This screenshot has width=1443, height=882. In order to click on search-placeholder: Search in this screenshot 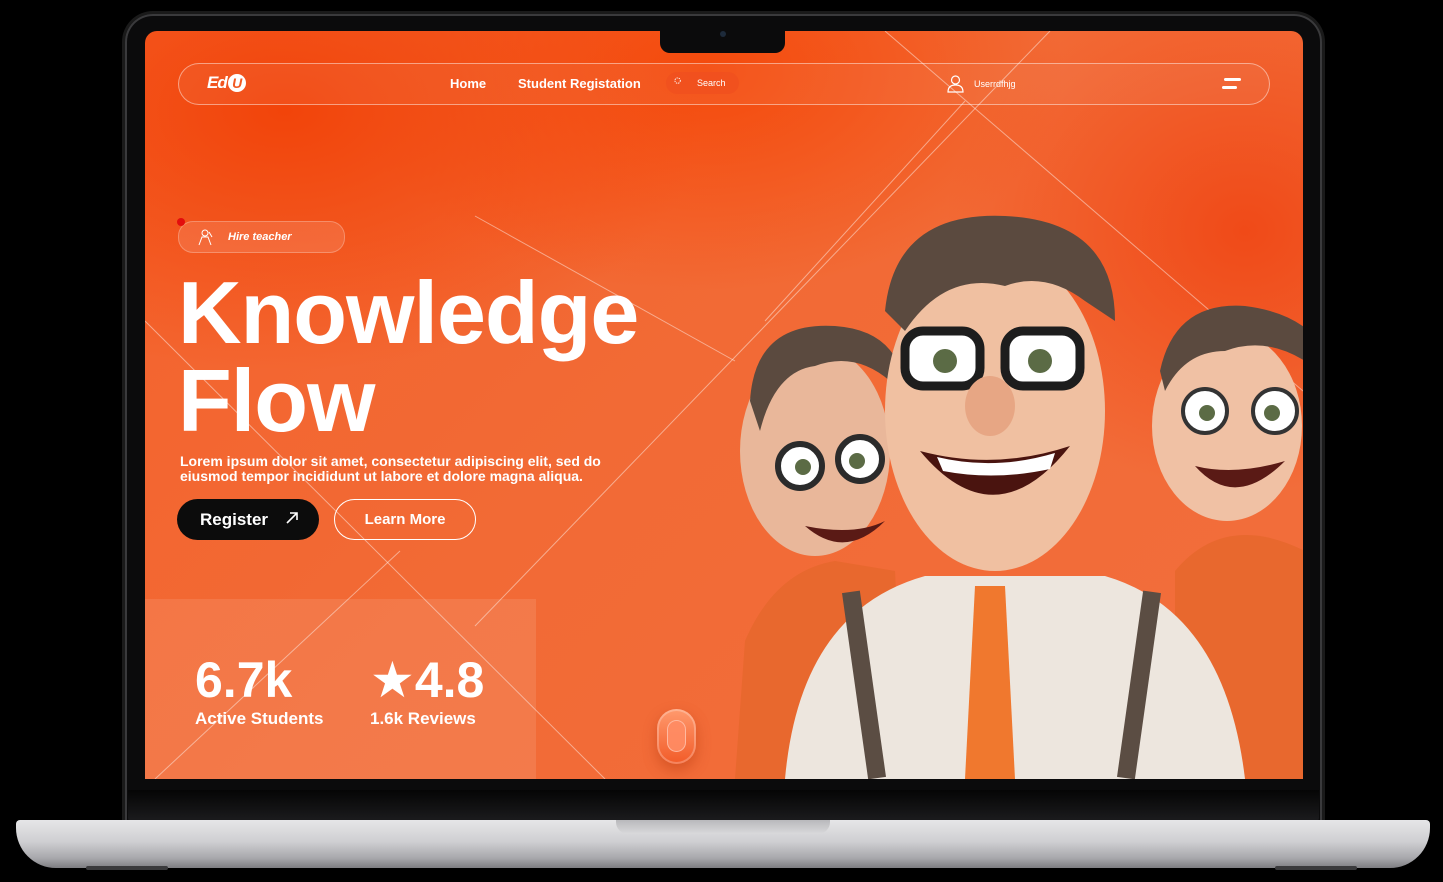, I will do `click(711, 83)`.